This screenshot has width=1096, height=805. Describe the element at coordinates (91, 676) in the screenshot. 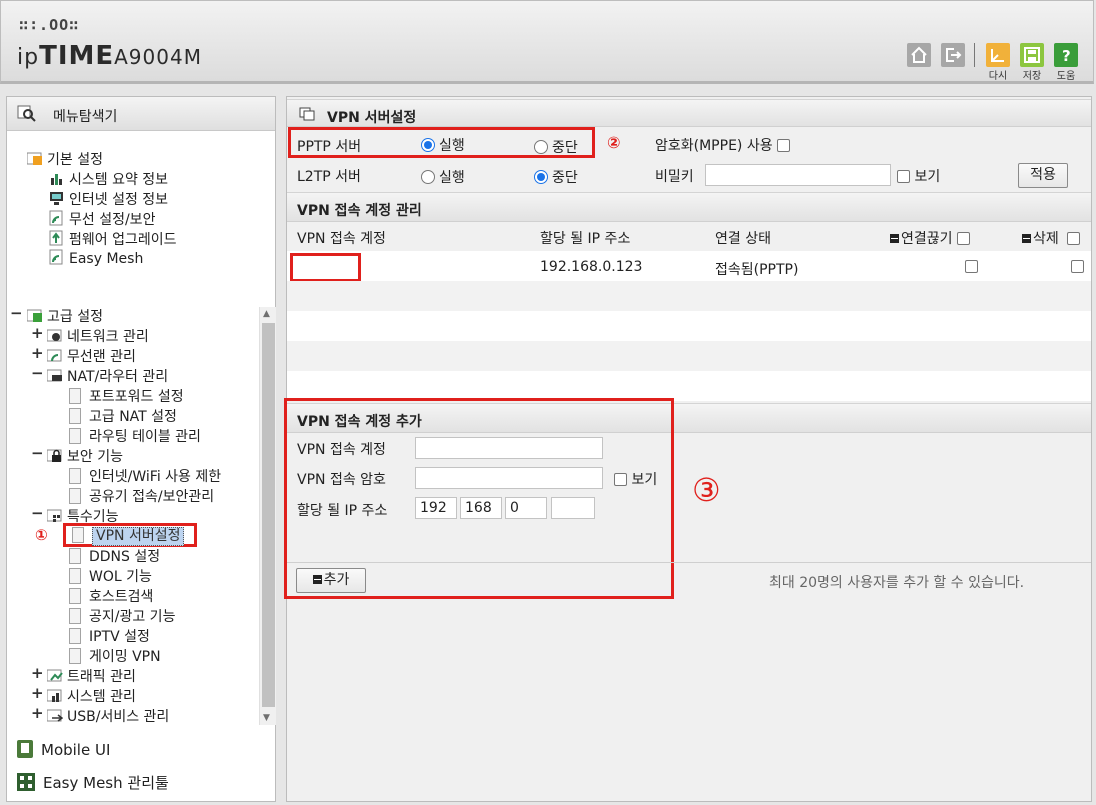

I see `tree-traffic: 트래픽 관리` at that location.